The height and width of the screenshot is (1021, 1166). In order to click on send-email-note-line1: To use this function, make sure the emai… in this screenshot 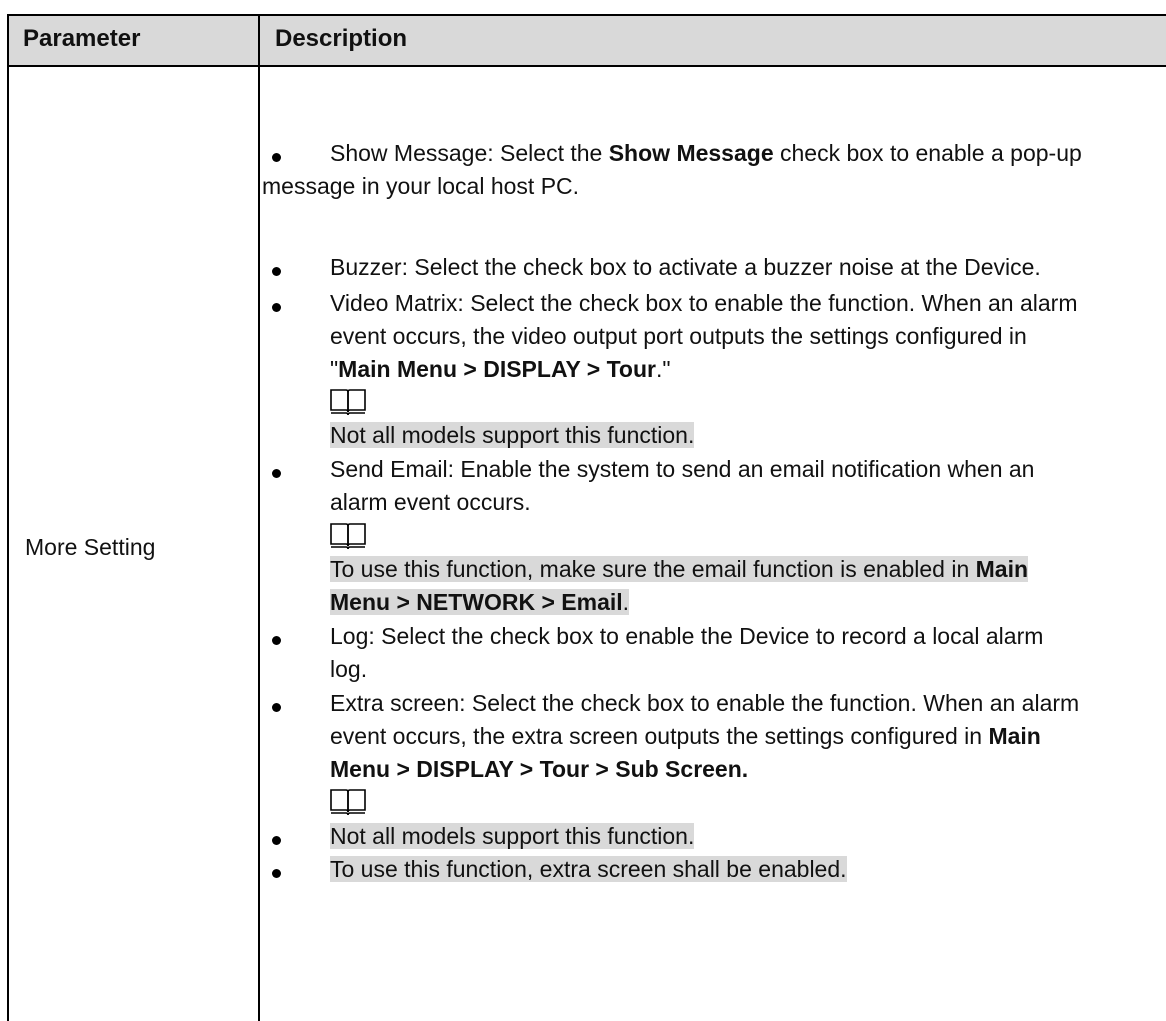, I will do `click(679, 569)`.